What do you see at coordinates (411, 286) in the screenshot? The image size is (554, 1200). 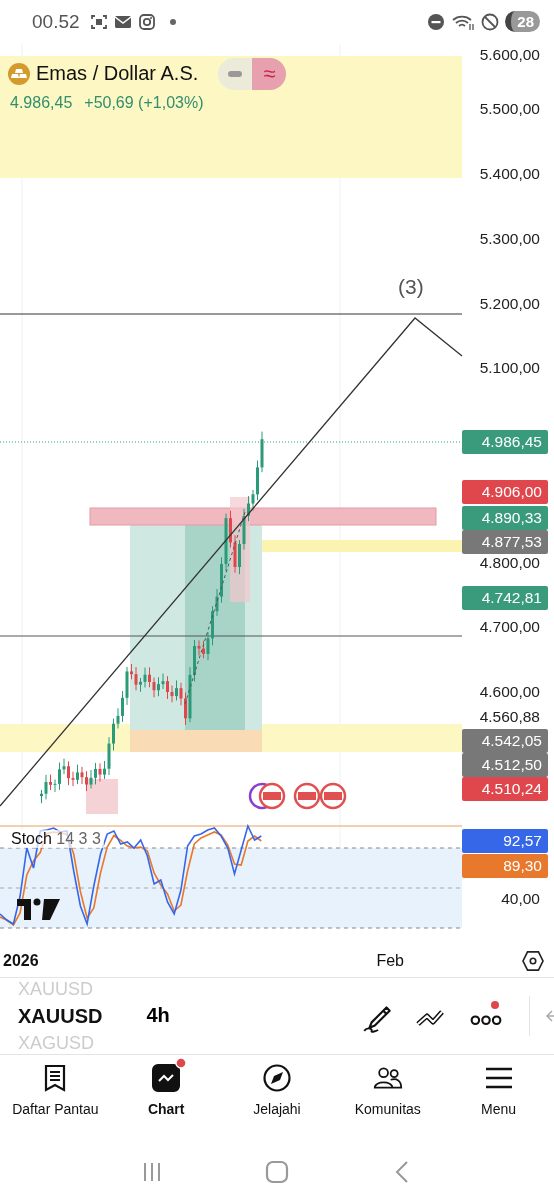 I see `wave-label: (3)` at bounding box center [411, 286].